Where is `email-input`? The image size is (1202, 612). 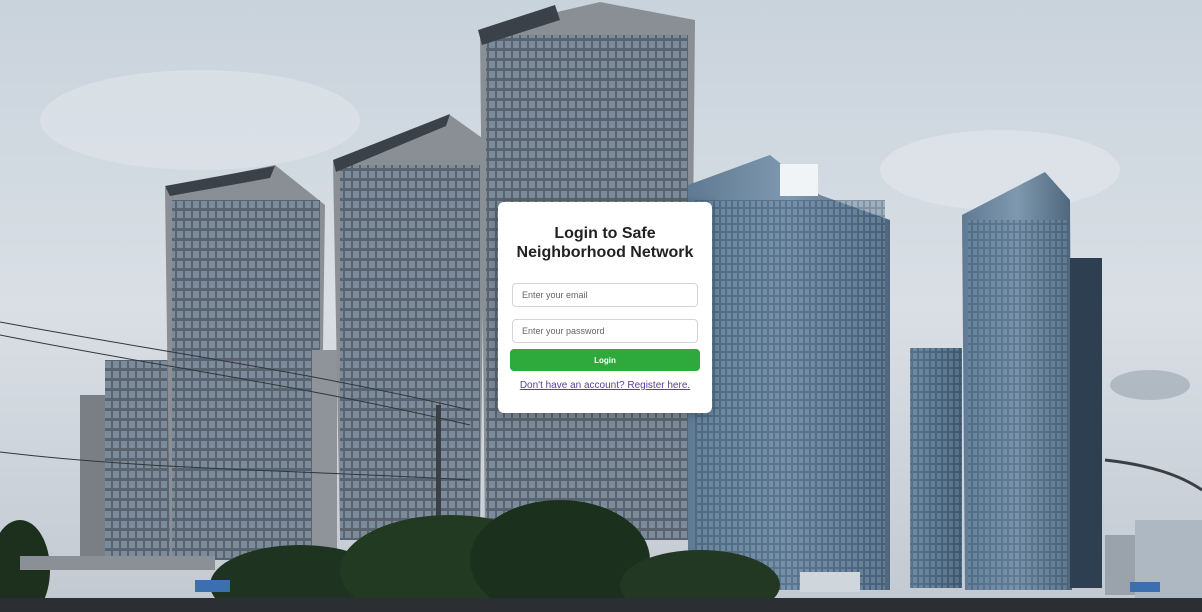
email-input is located at coordinates (605, 295).